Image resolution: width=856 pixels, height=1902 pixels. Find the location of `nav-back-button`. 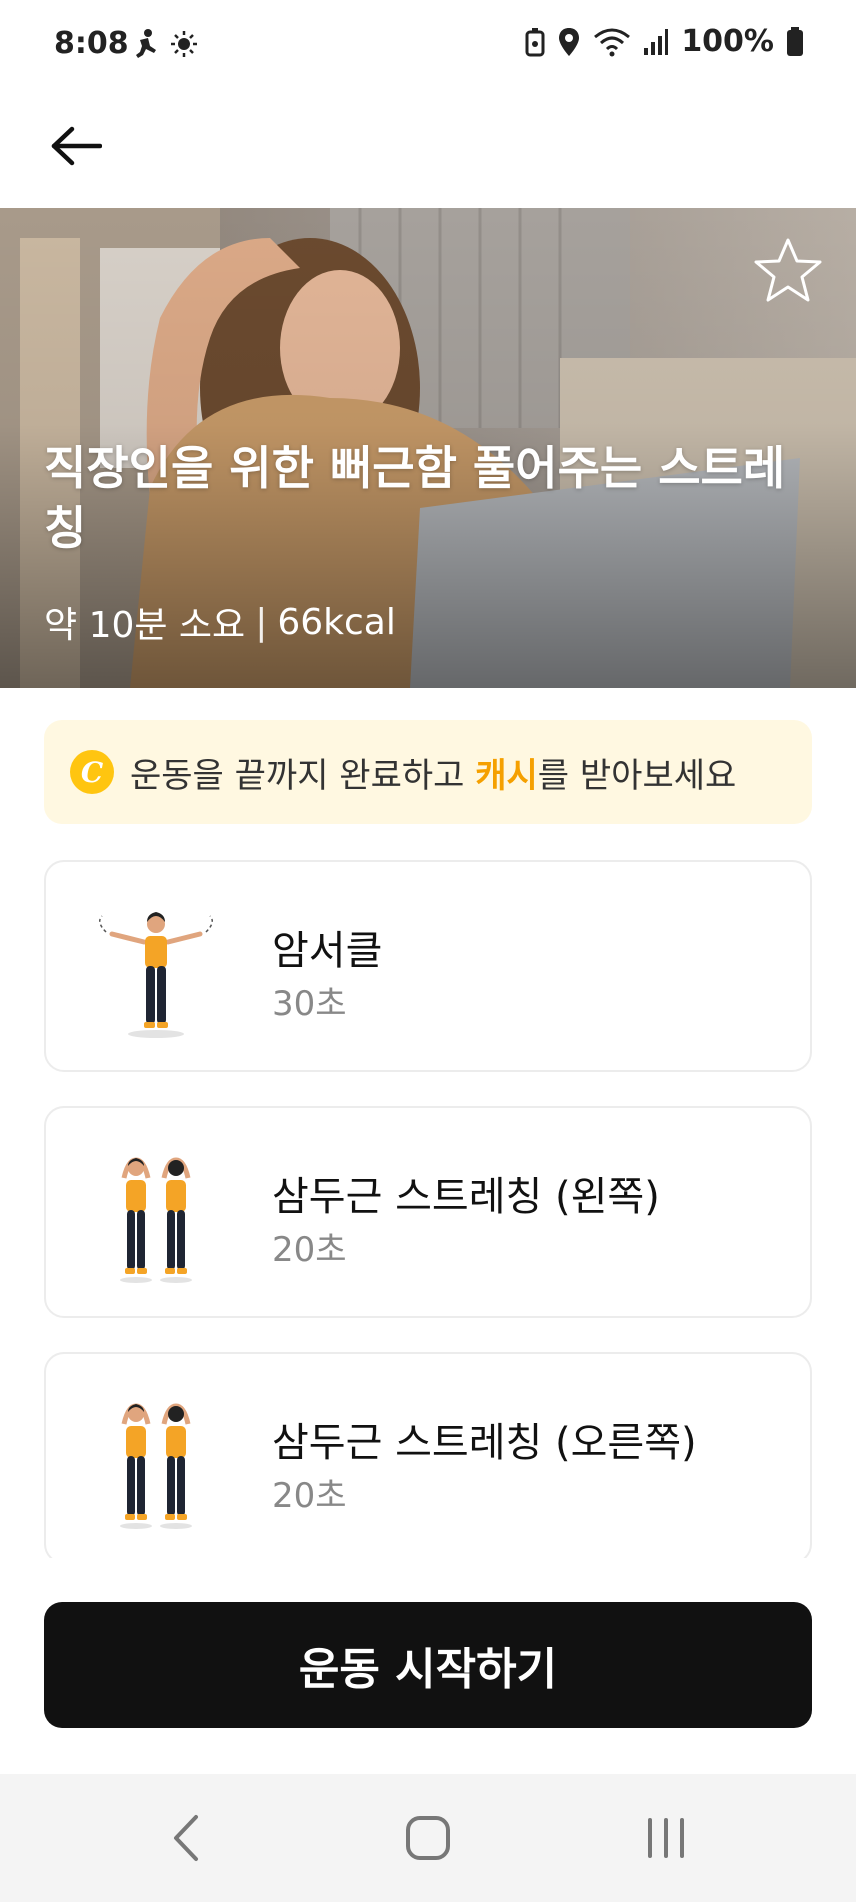

nav-back-button is located at coordinates (188, 1838).